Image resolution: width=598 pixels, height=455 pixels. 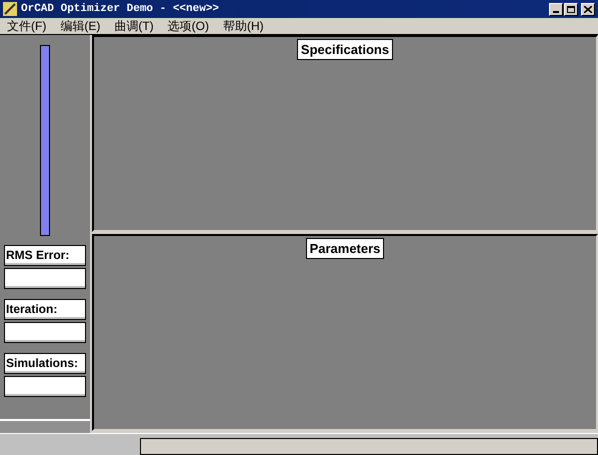 I want to click on field-label: Simulations:, so click(x=45, y=363).